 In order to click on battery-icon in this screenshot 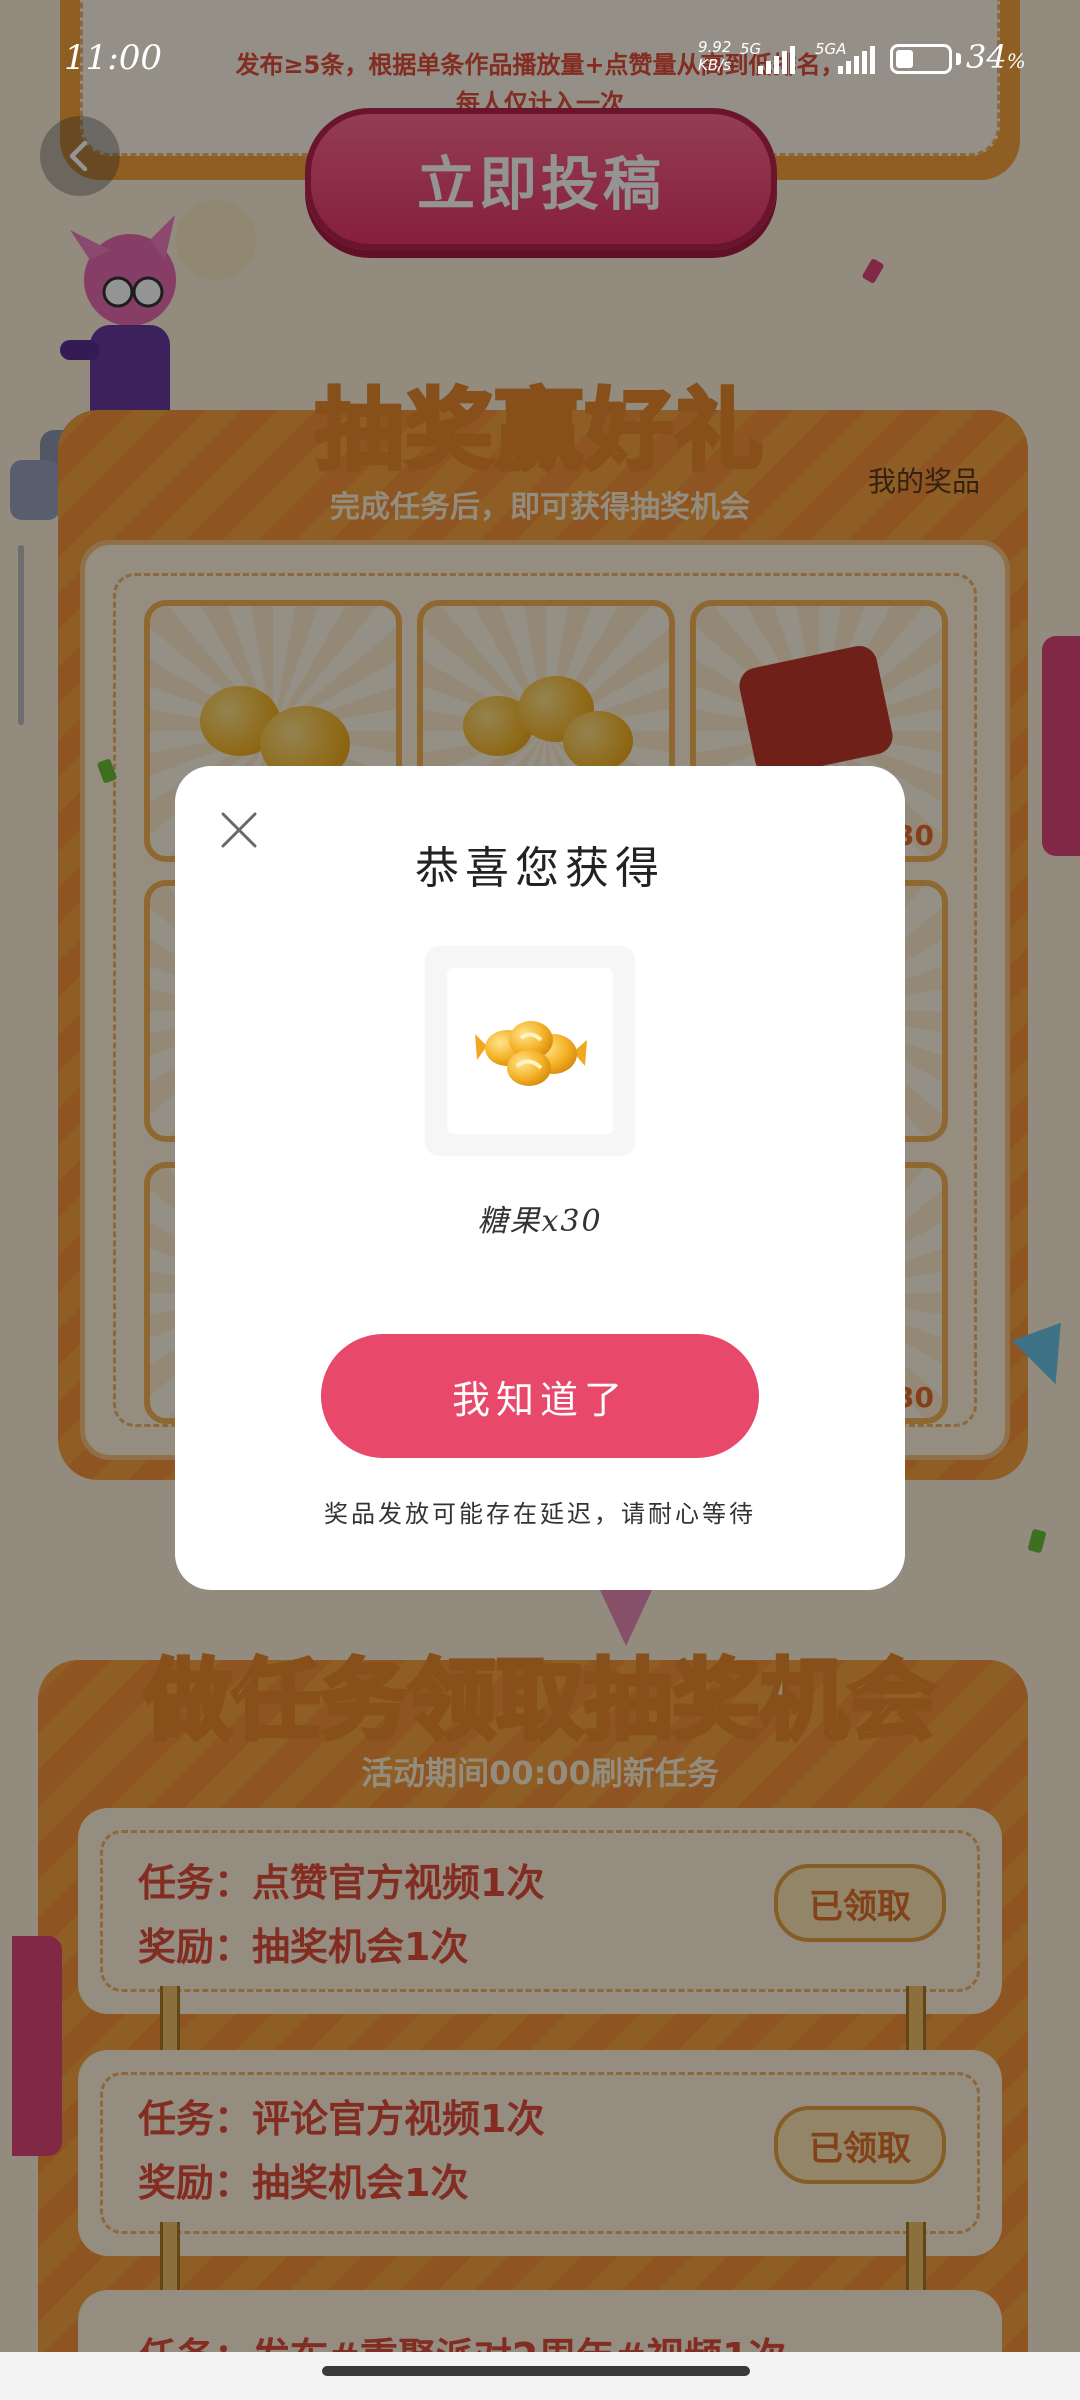, I will do `click(921, 59)`.